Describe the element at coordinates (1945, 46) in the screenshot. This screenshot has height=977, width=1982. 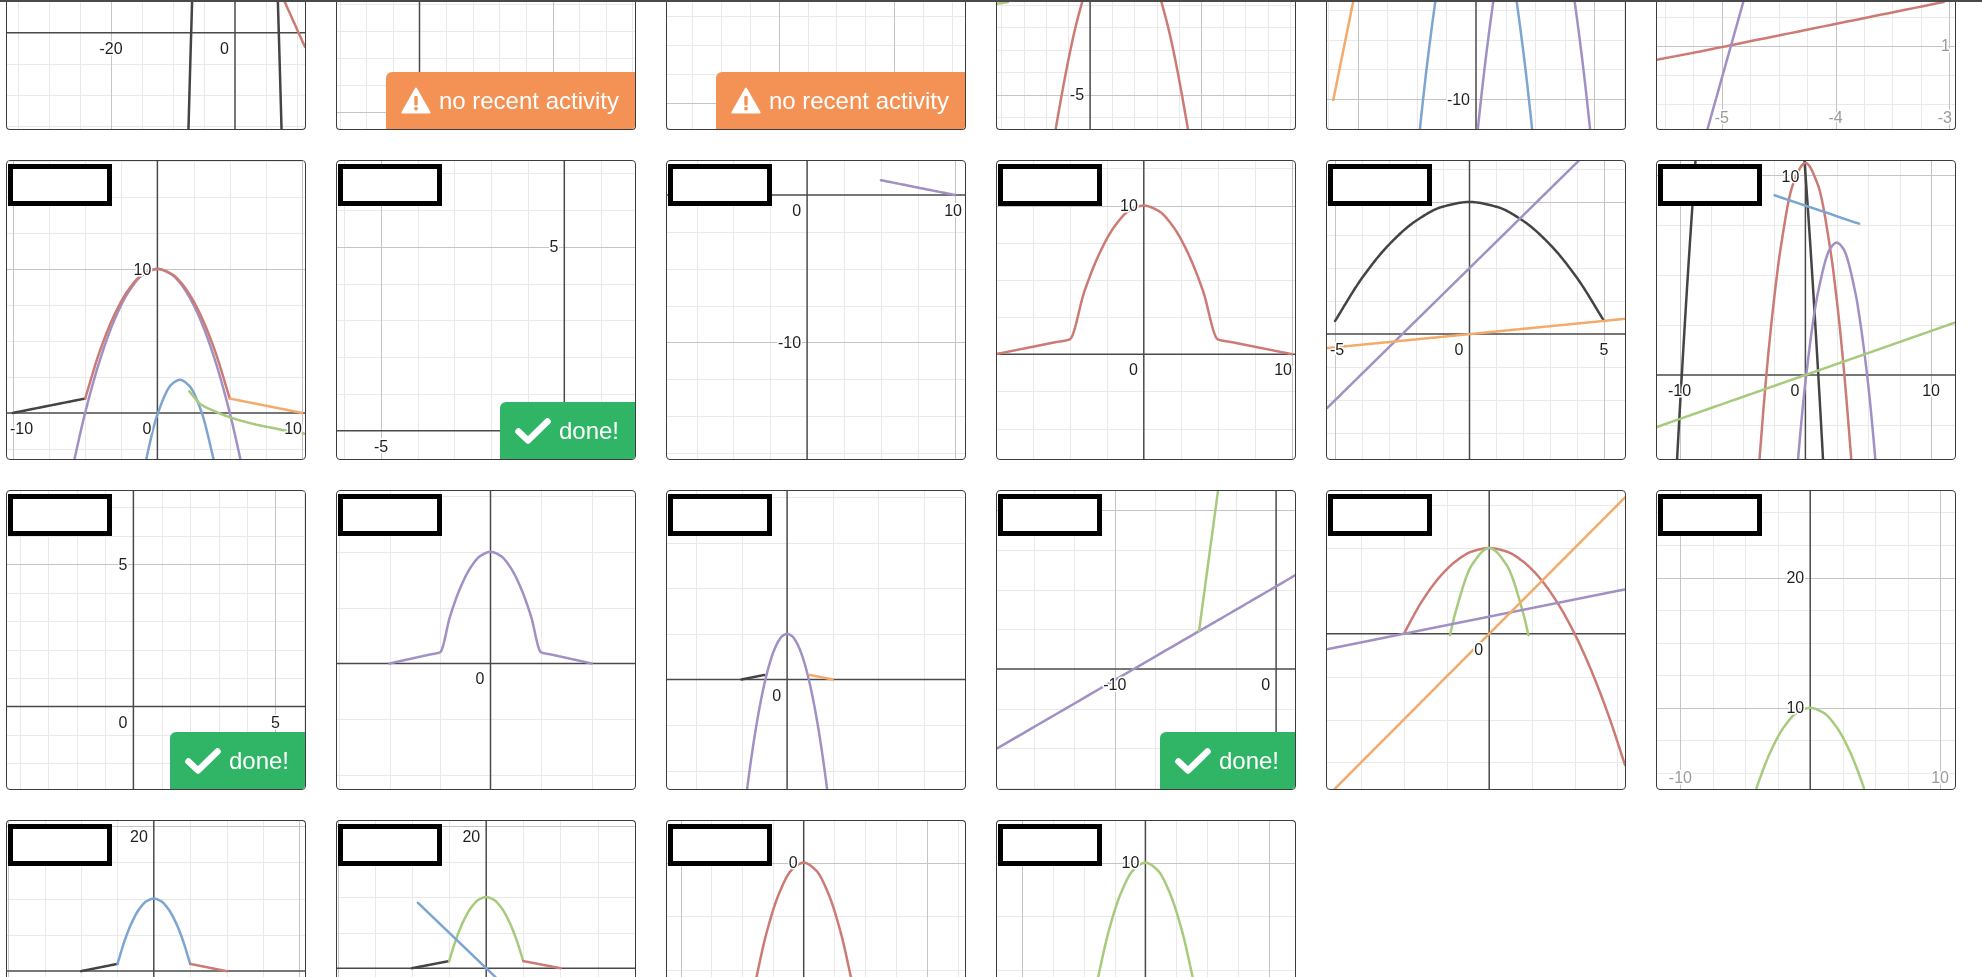
I see `axis-tick-label: 1` at that location.